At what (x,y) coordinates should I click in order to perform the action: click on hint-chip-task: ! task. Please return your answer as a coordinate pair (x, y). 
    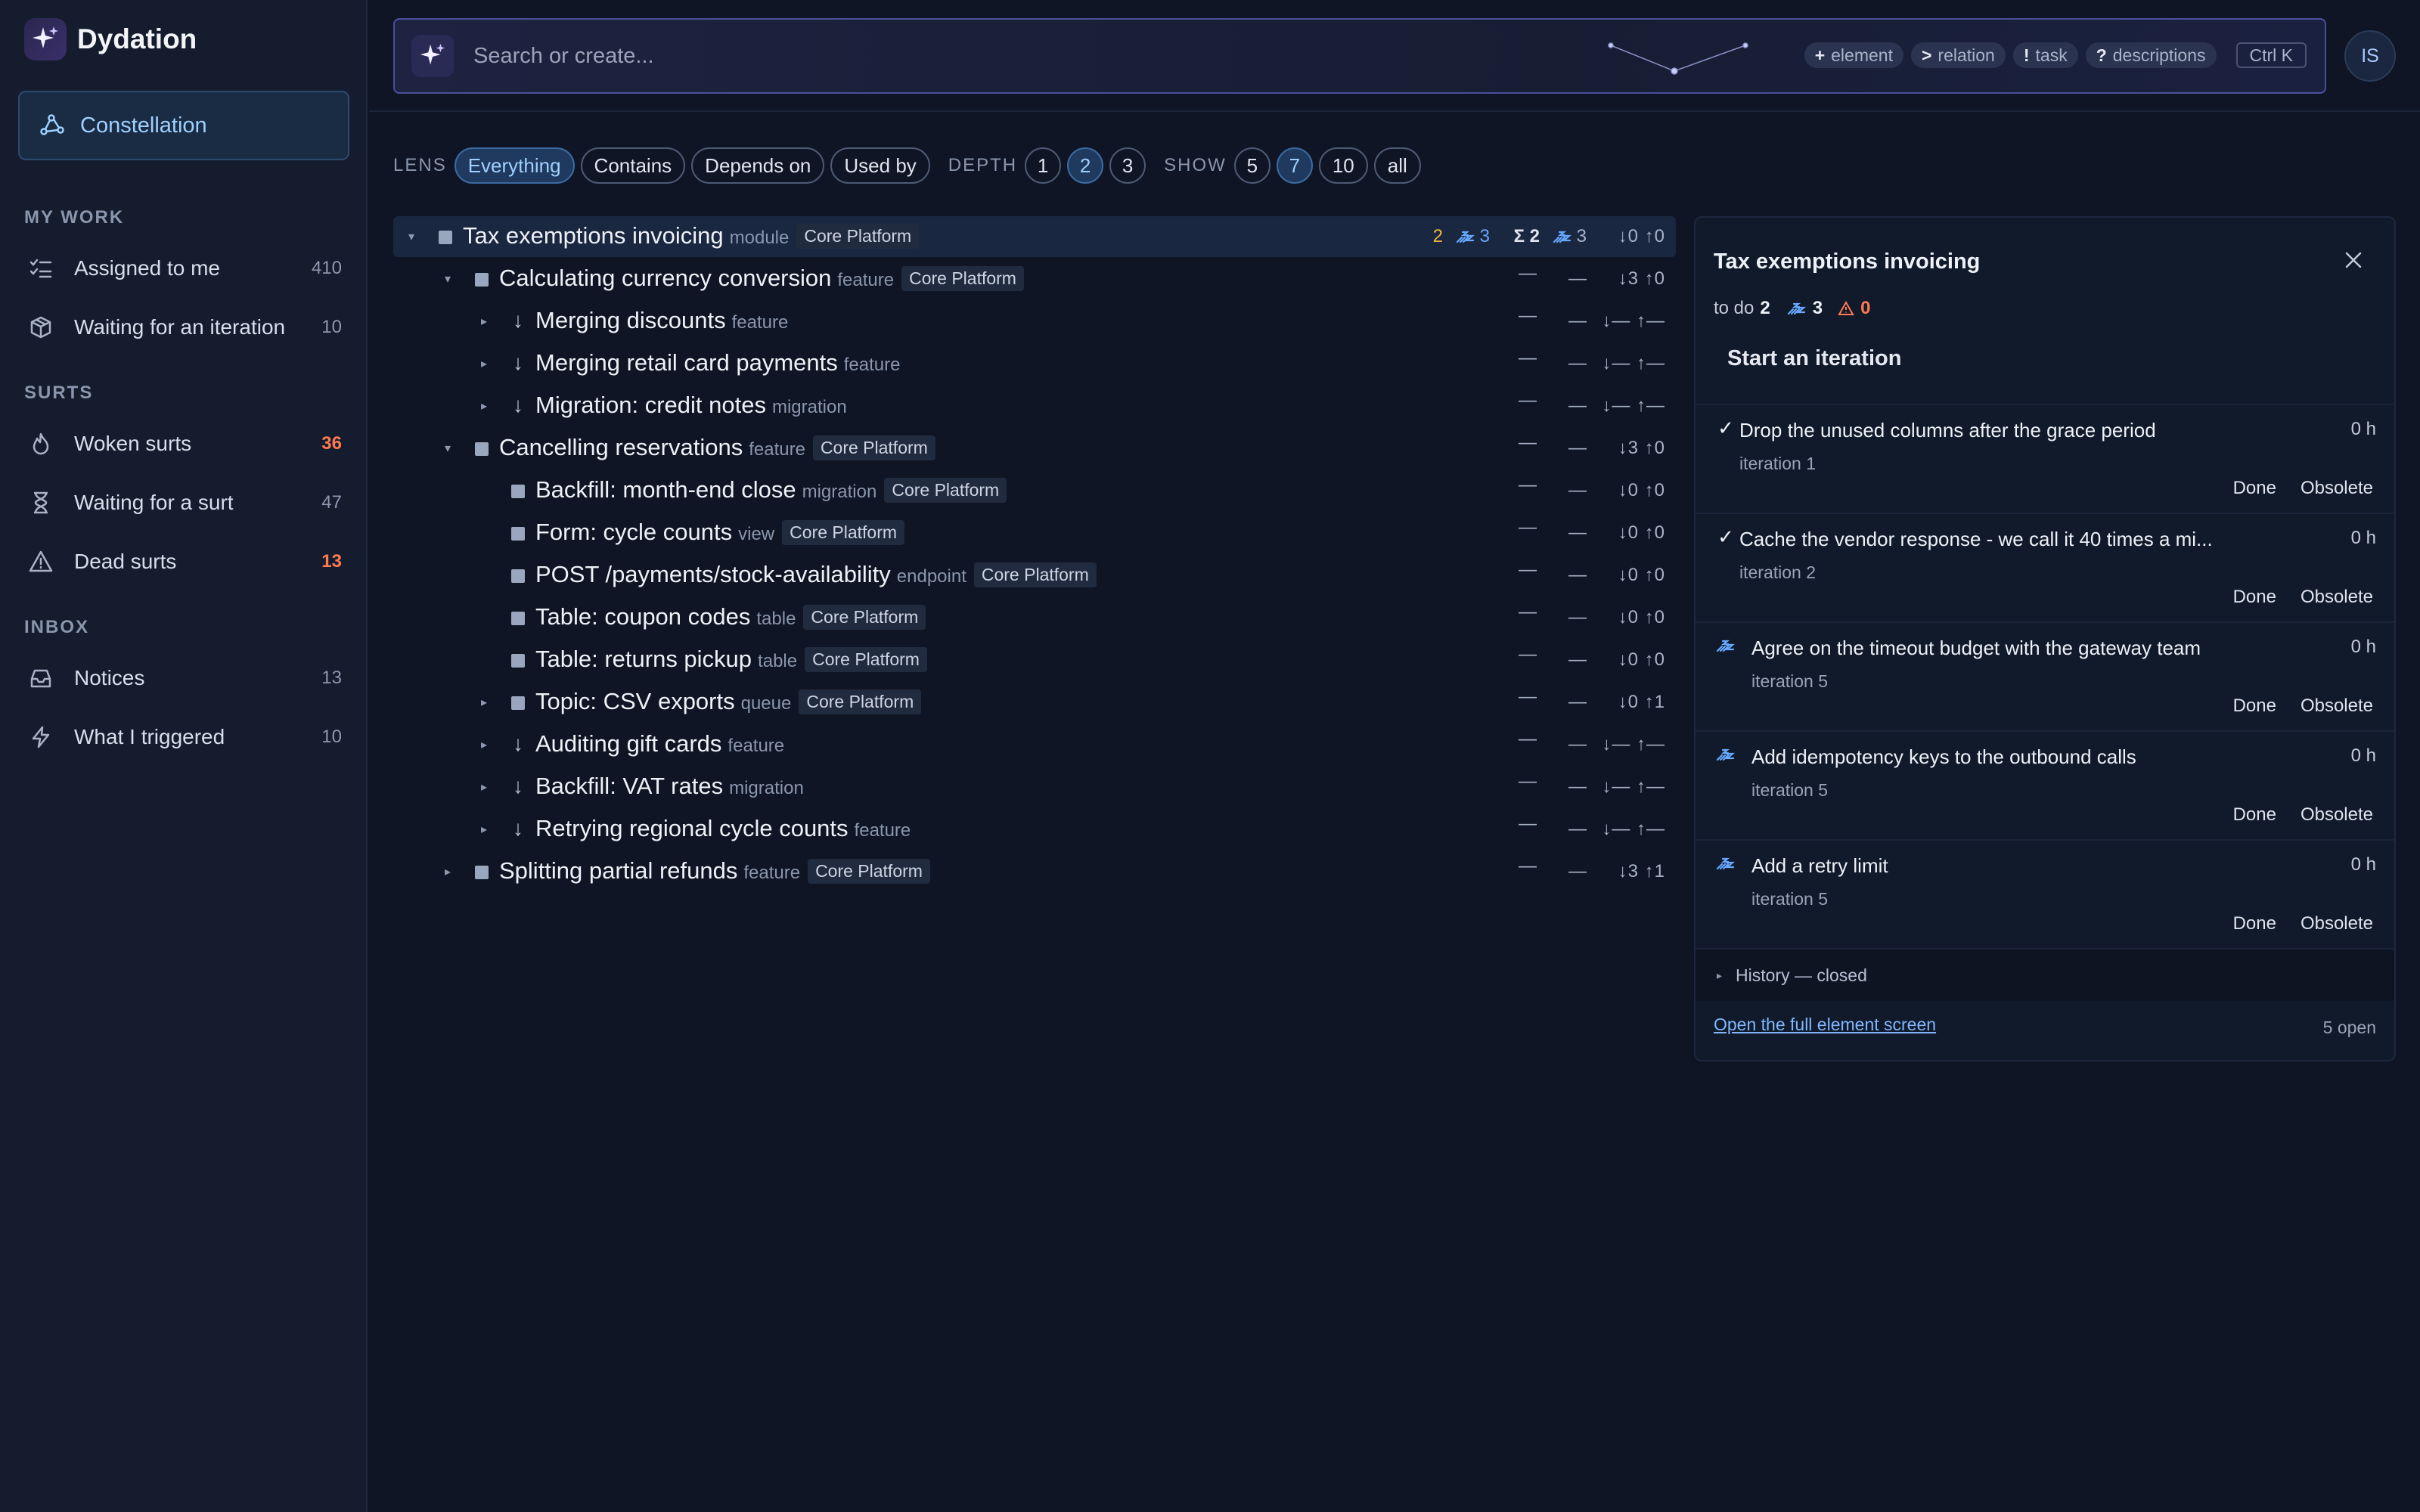
    Looking at the image, I should click on (2045, 55).